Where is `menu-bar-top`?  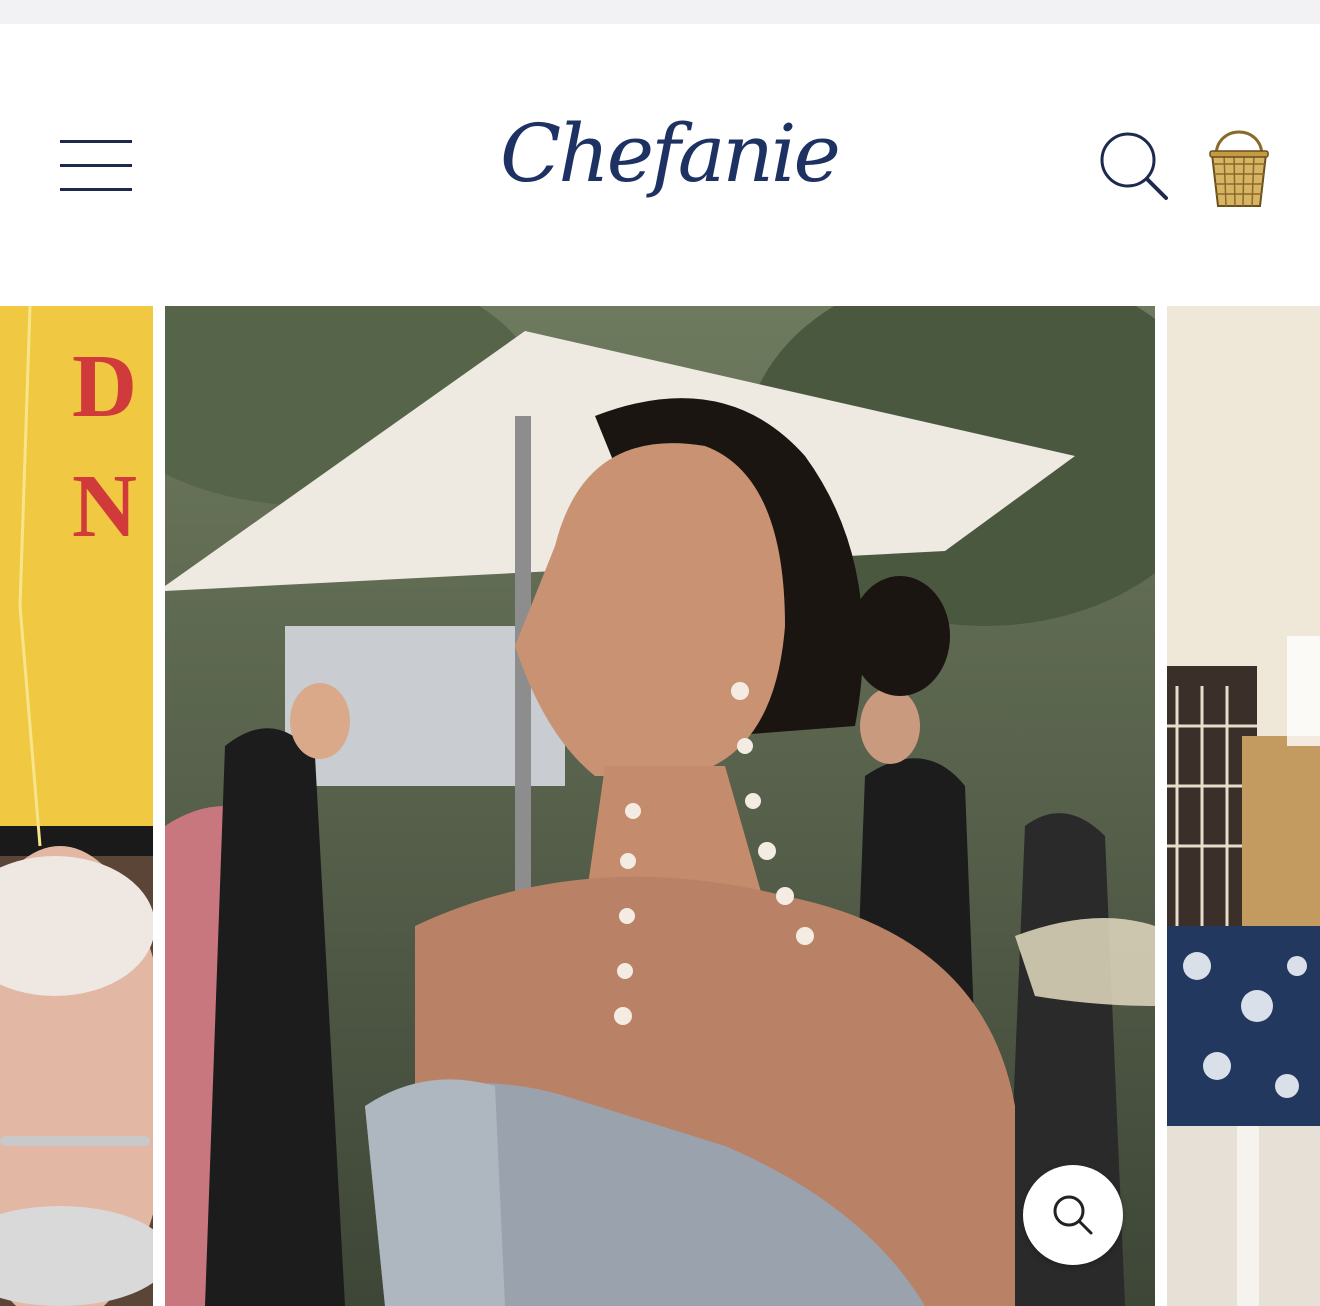 menu-bar-top is located at coordinates (96, 141).